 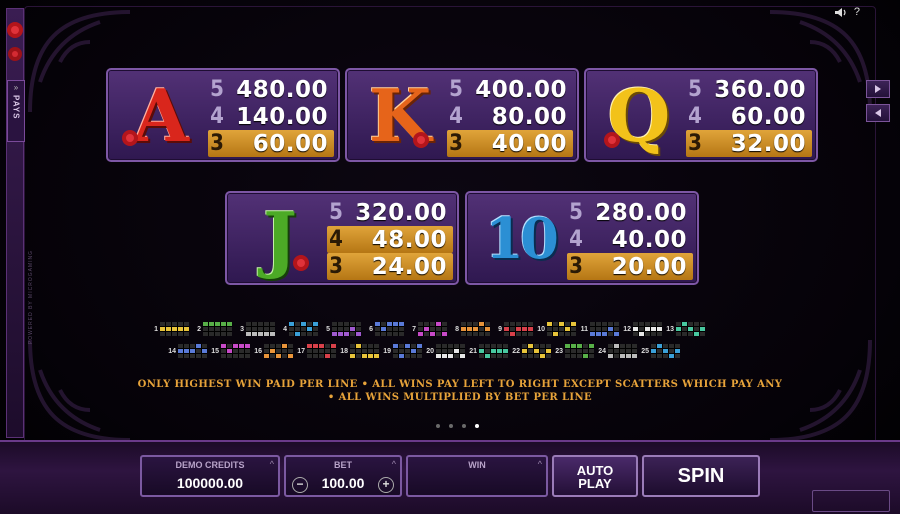 I want to click on payline-11: 11, so click(x=599, y=329).